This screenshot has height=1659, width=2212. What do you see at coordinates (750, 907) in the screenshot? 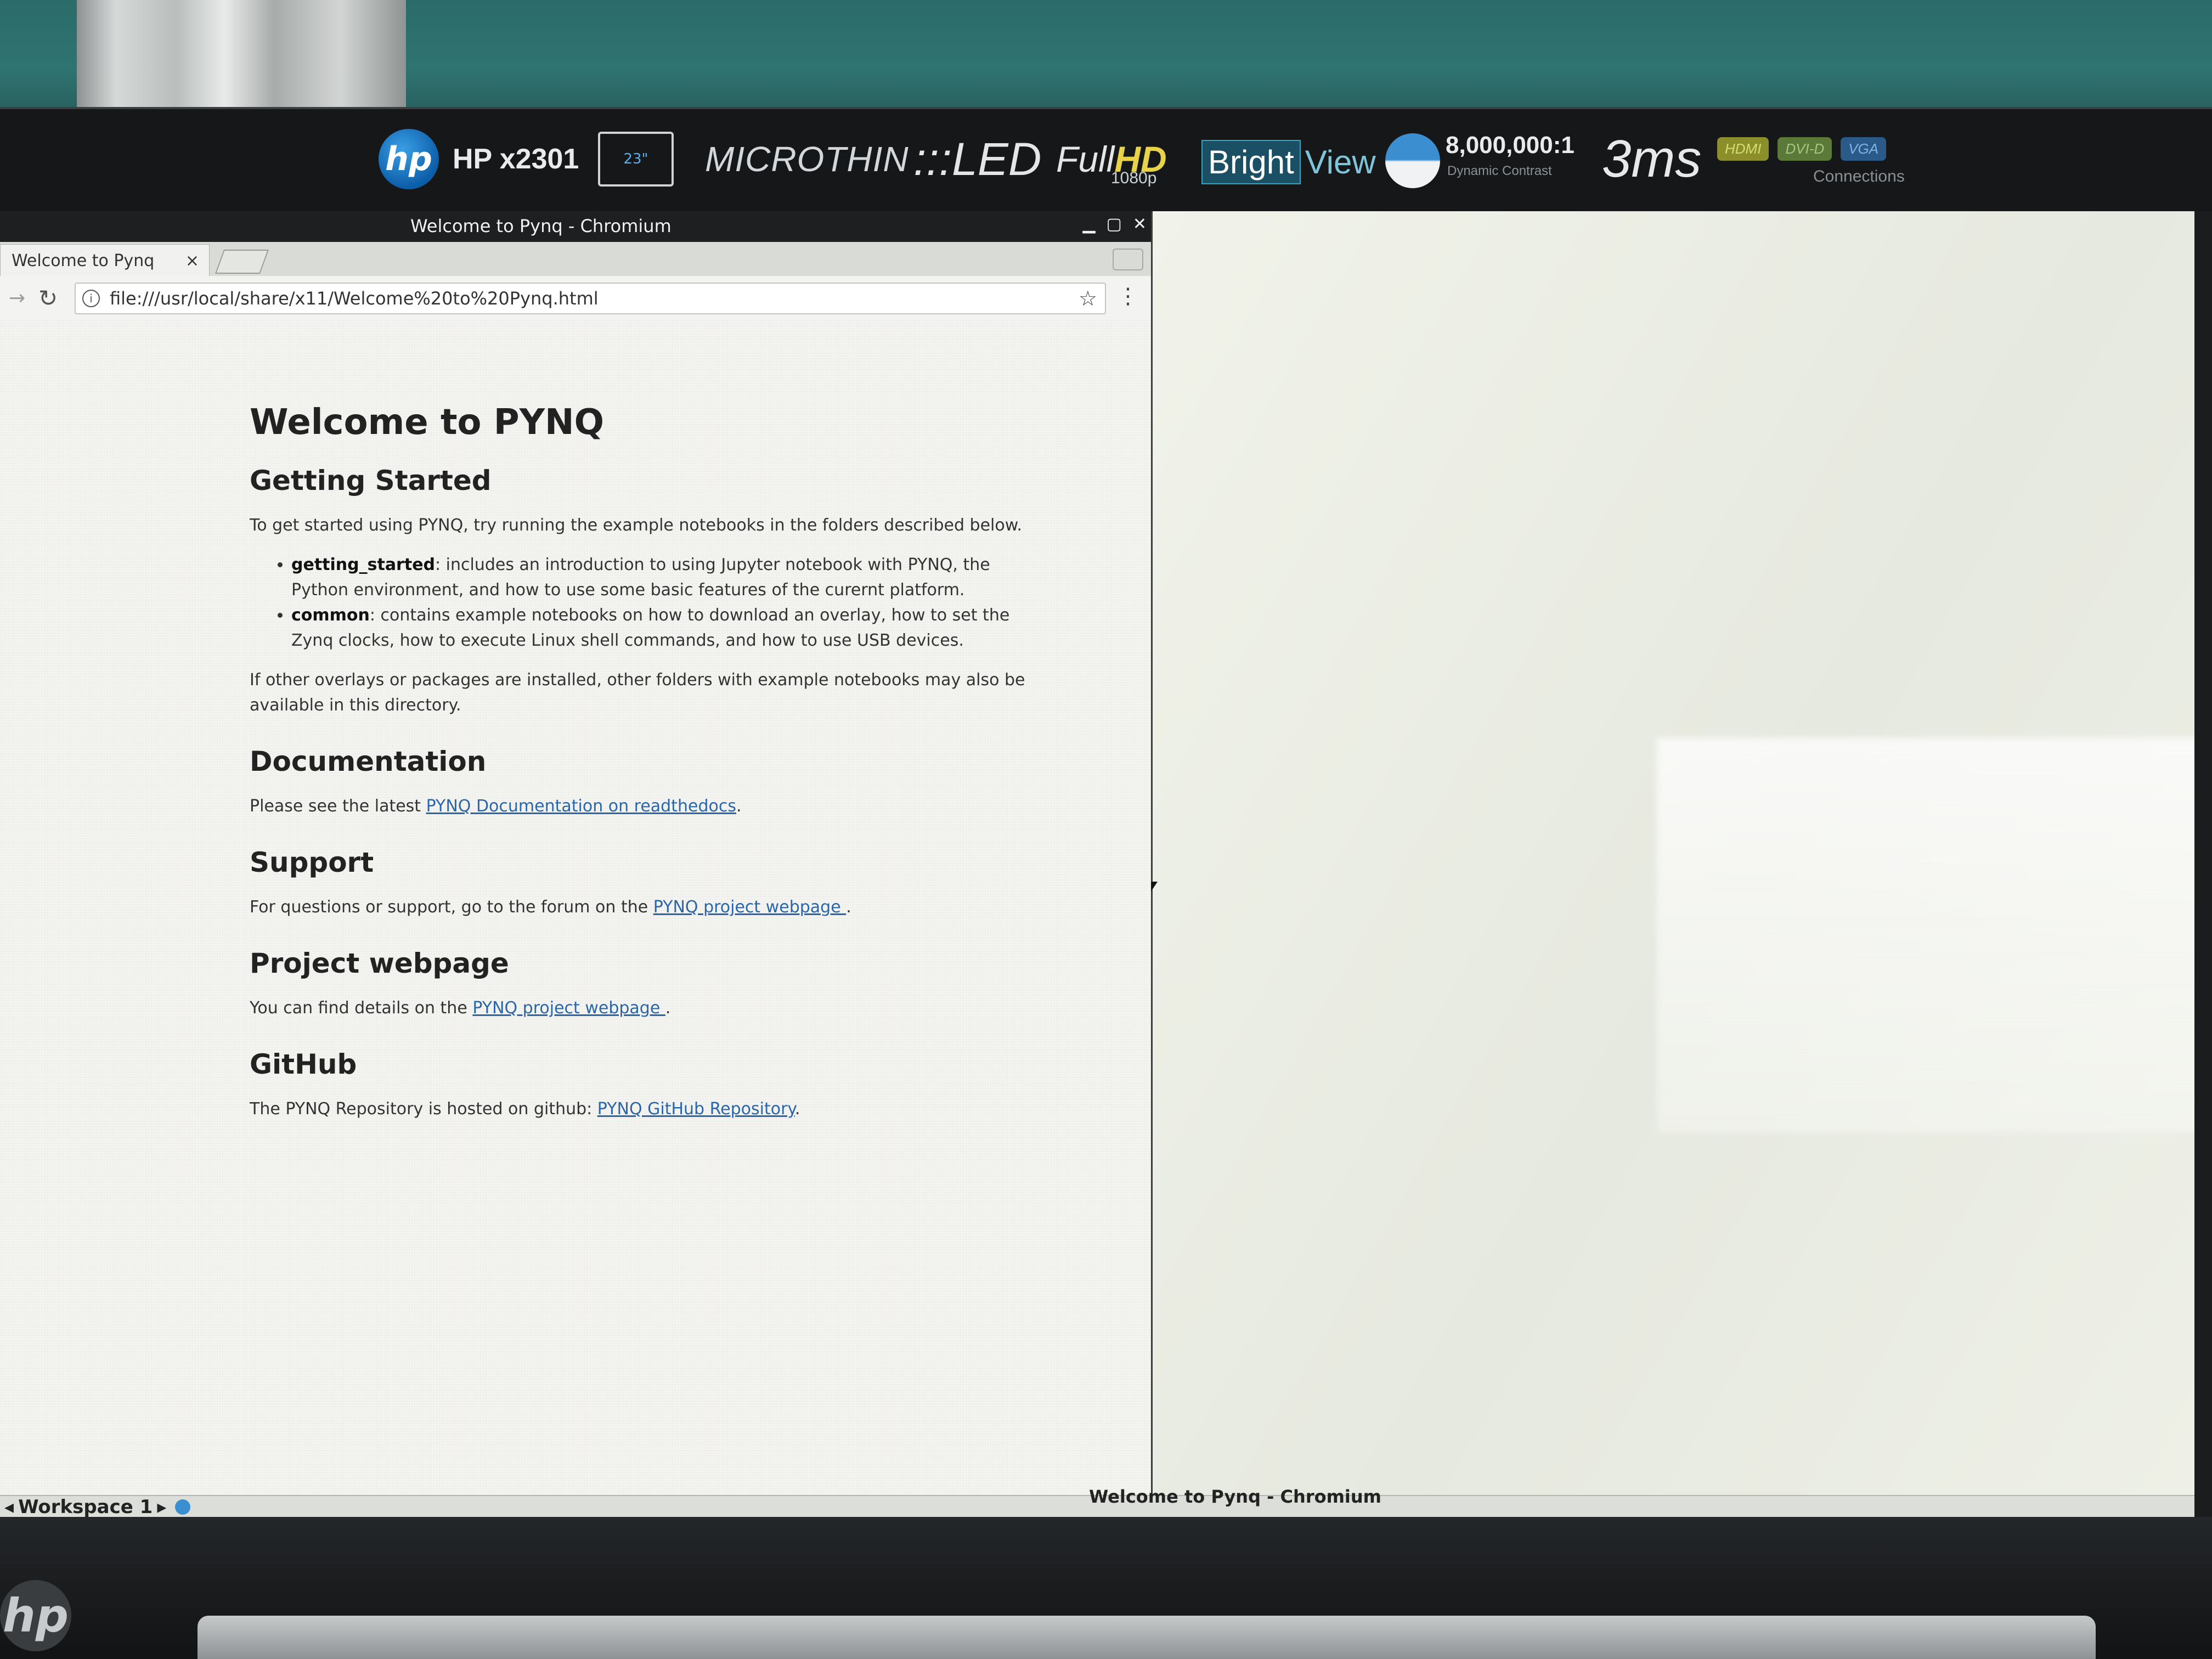
I see `support-link: PYNQ project webpage` at bounding box center [750, 907].